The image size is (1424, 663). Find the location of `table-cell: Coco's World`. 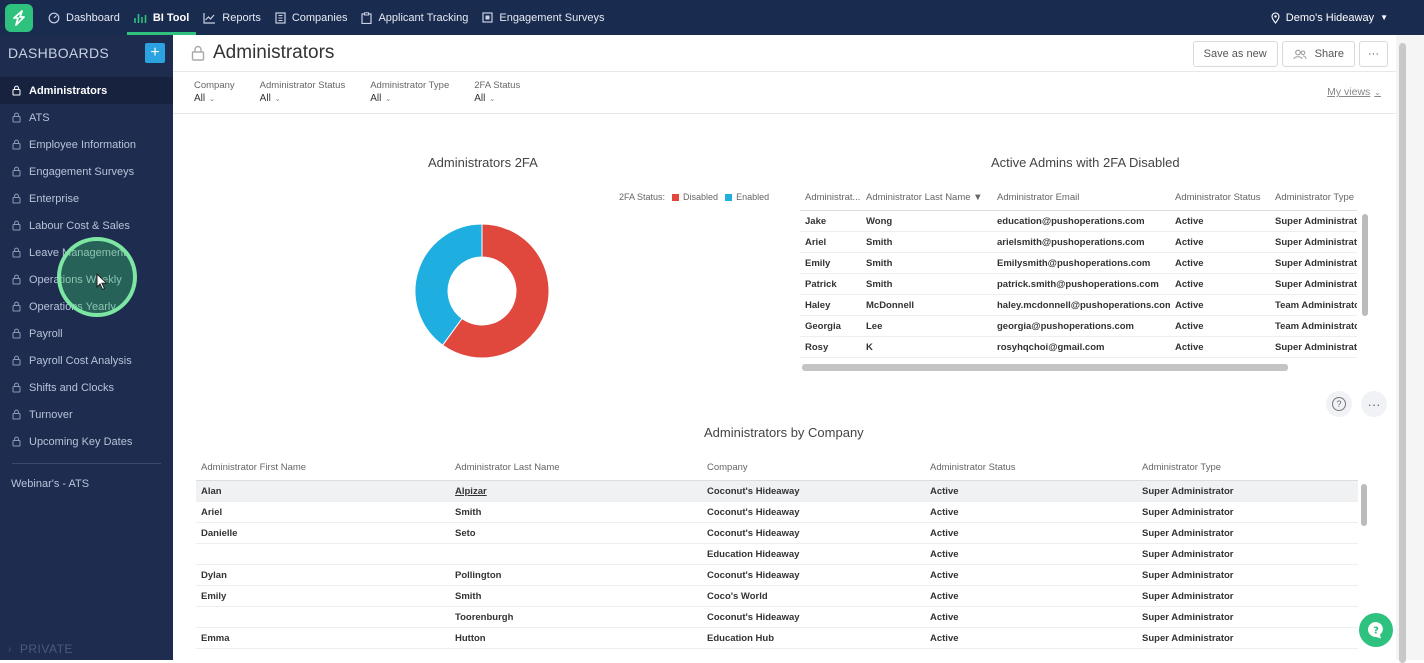

table-cell: Coco's World is located at coordinates (737, 596).